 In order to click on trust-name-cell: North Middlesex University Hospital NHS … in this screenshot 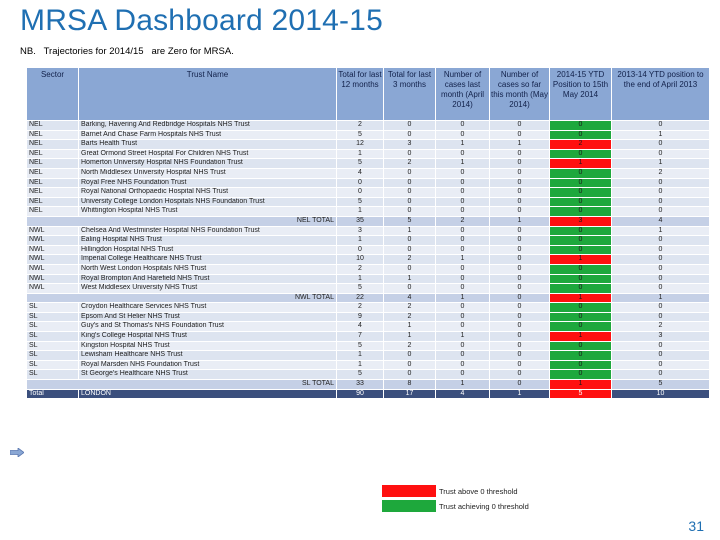, I will do `click(207, 173)`.